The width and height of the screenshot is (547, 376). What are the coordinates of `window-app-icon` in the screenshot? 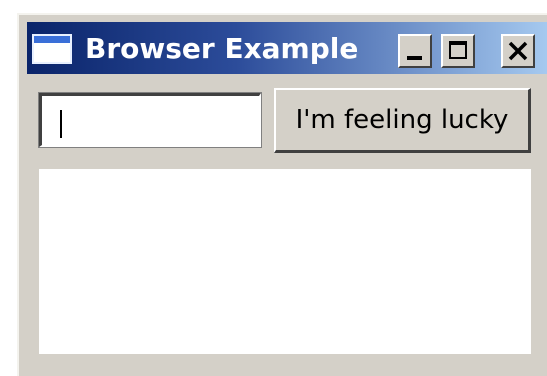 It's located at (52, 49).